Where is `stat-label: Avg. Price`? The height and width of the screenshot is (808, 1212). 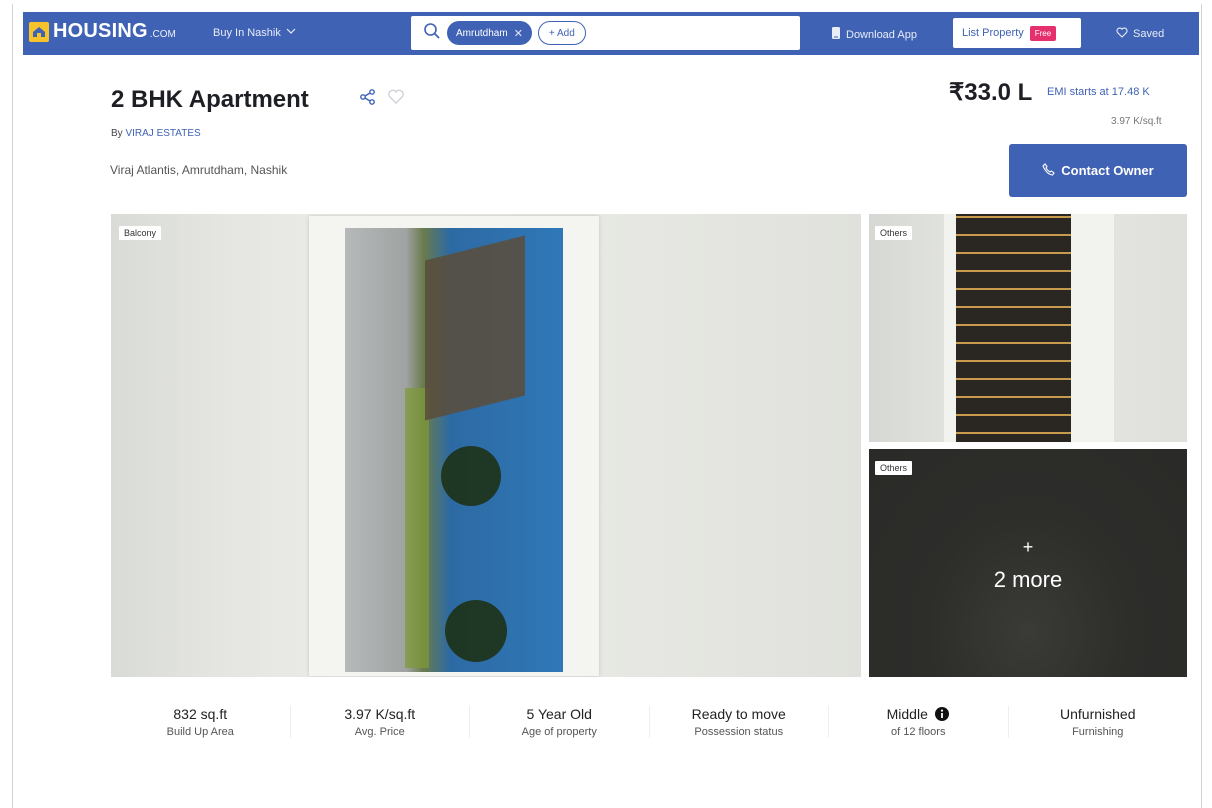
stat-label: Avg. Price is located at coordinates (379, 732).